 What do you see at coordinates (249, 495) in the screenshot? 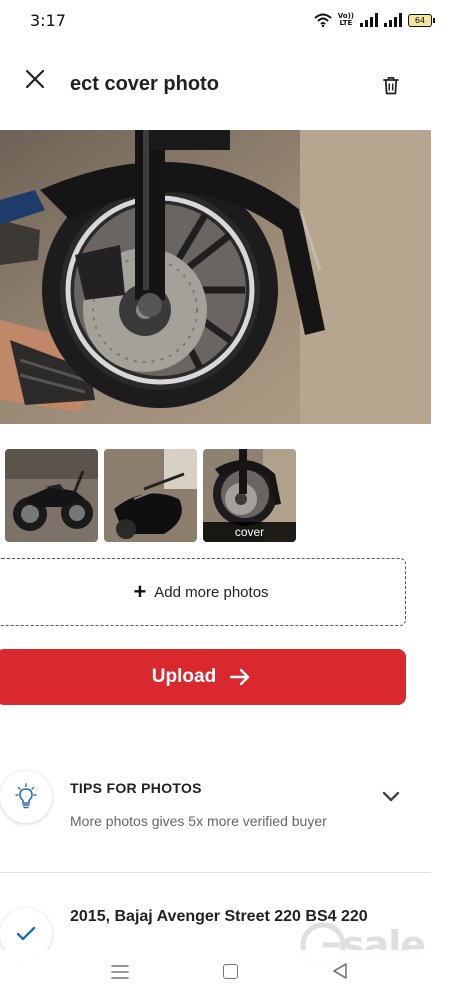
I see `thumbnail-3-cover: cover` at bounding box center [249, 495].